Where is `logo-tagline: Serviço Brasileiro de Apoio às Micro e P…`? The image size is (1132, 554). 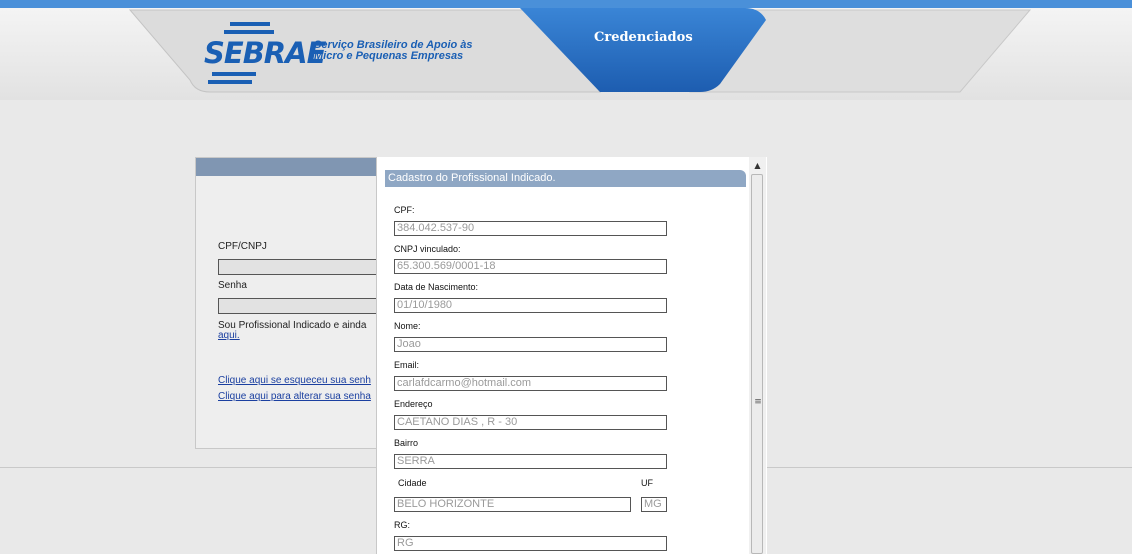
logo-tagline: Serviço Brasileiro de Apoio às Micro e P… is located at coordinates (393, 51).